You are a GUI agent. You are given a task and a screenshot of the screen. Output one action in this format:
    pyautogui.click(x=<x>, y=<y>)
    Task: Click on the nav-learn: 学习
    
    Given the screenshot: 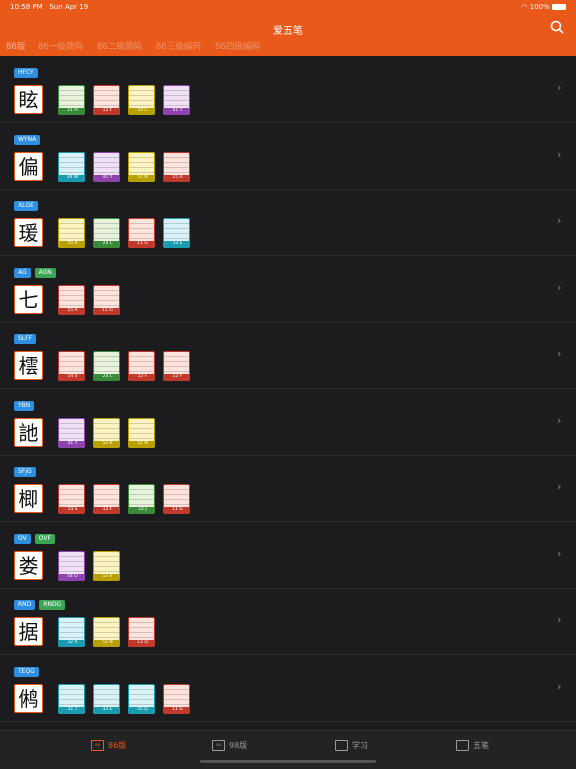 What is the action you would take?
    pyautogui.click(x=351, y=746)
    